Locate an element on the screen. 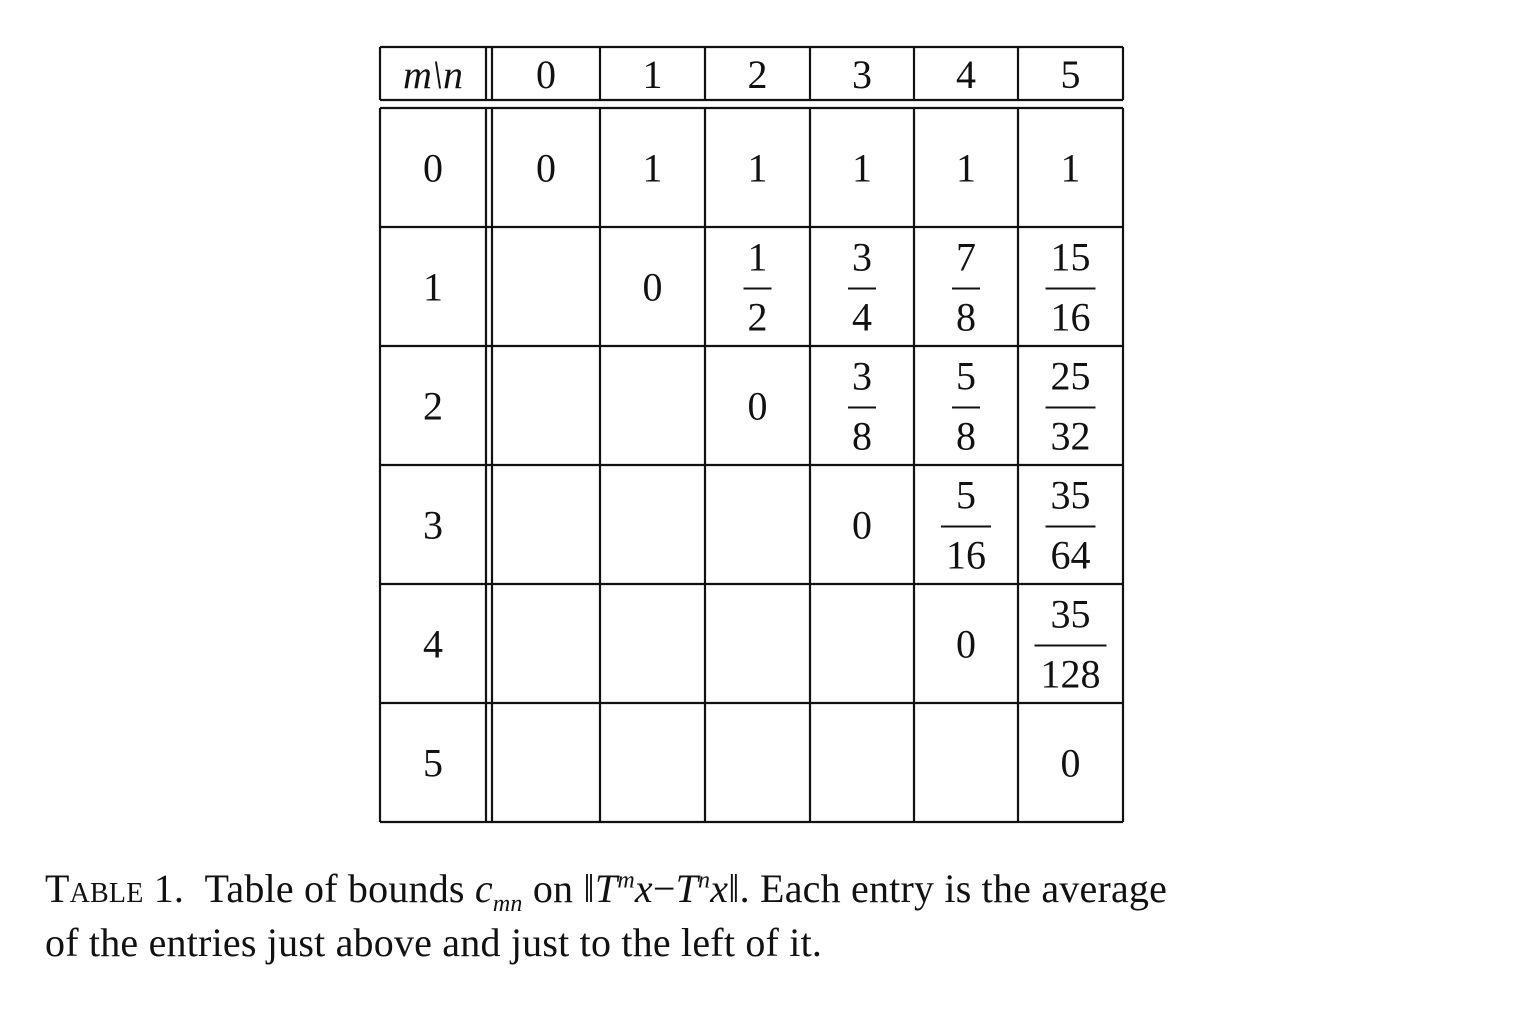  caption-T2-sup: n is located at coordinates (704, 880).